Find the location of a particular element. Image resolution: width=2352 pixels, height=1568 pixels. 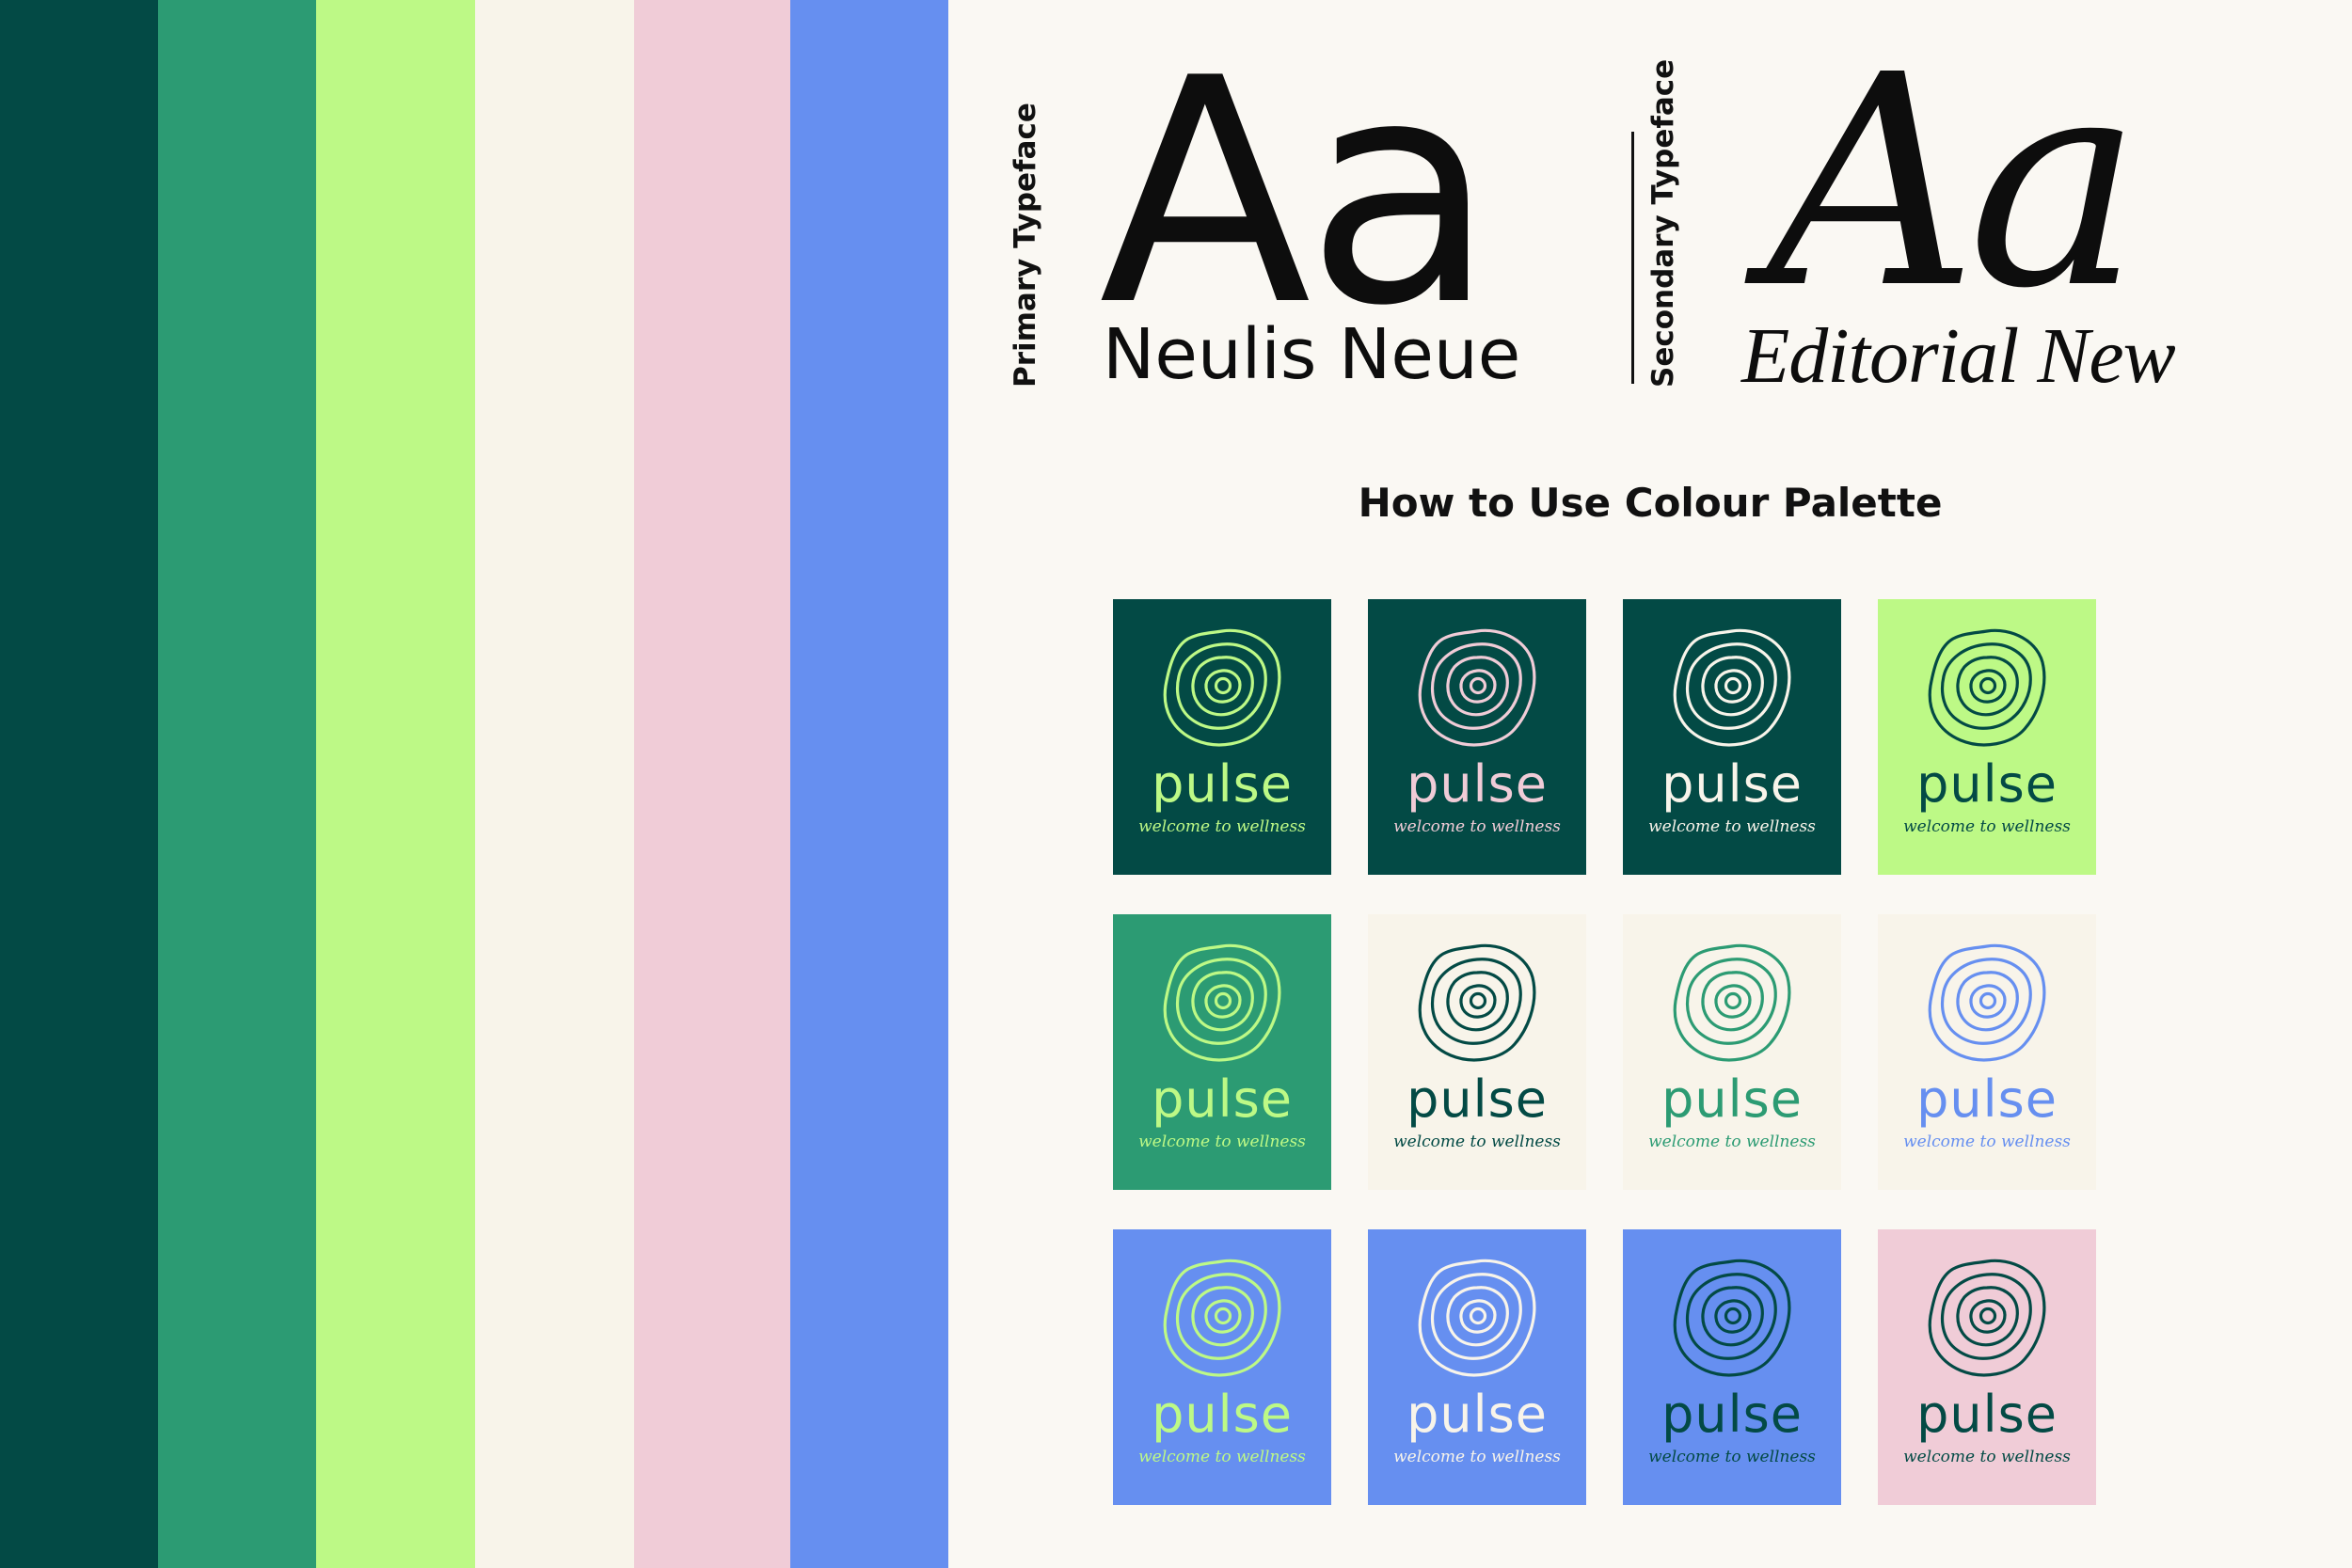

palette-swatch-dark-green is located at coordinates (79, 784).